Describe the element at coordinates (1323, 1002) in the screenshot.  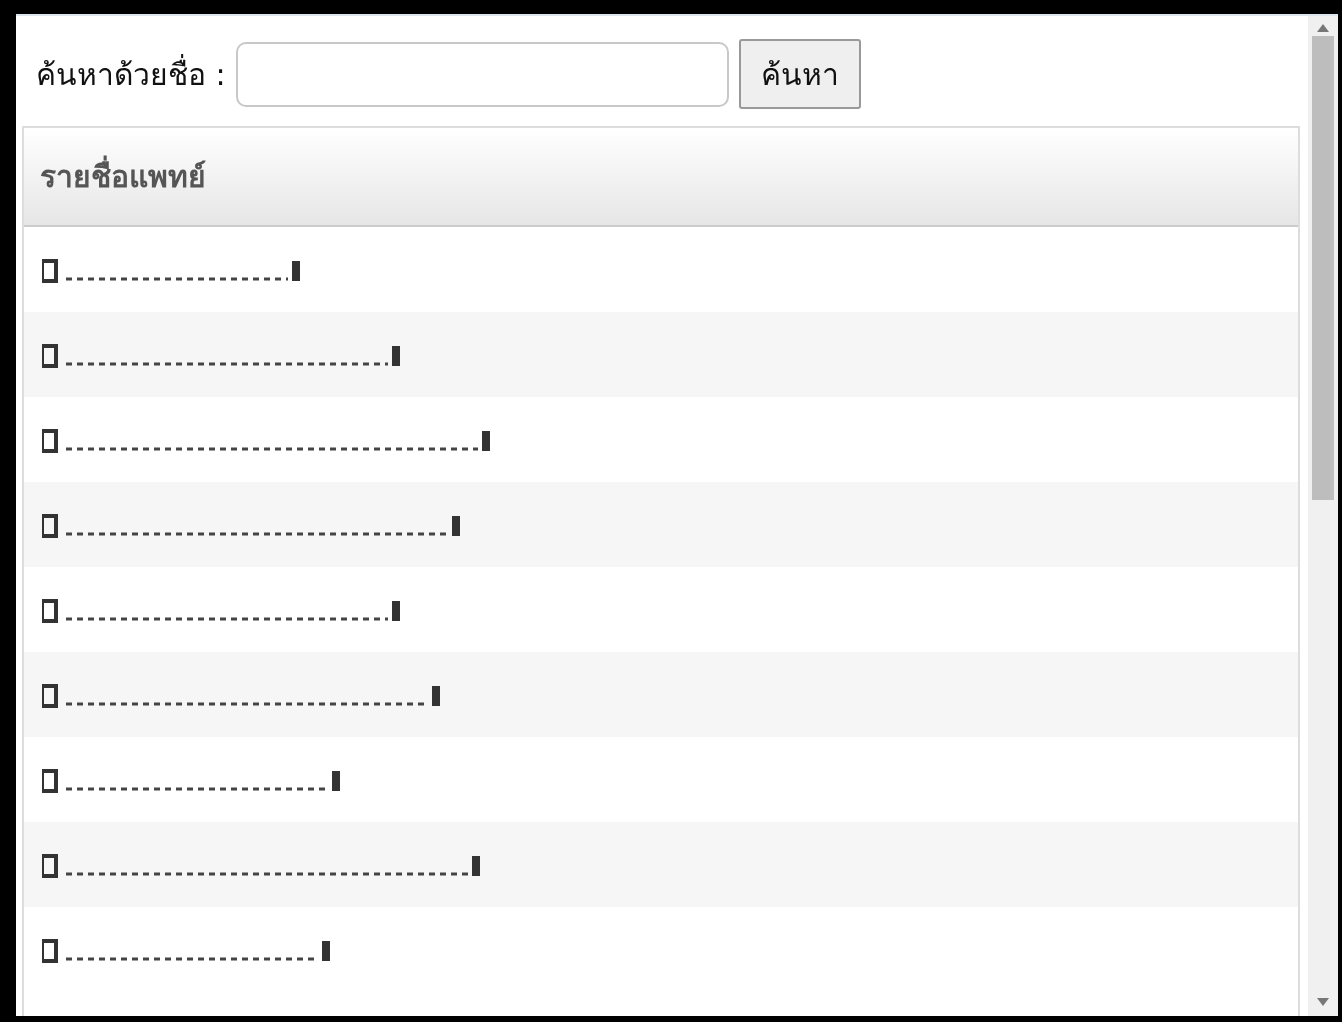
I see `scroll-down-icon` at that location.